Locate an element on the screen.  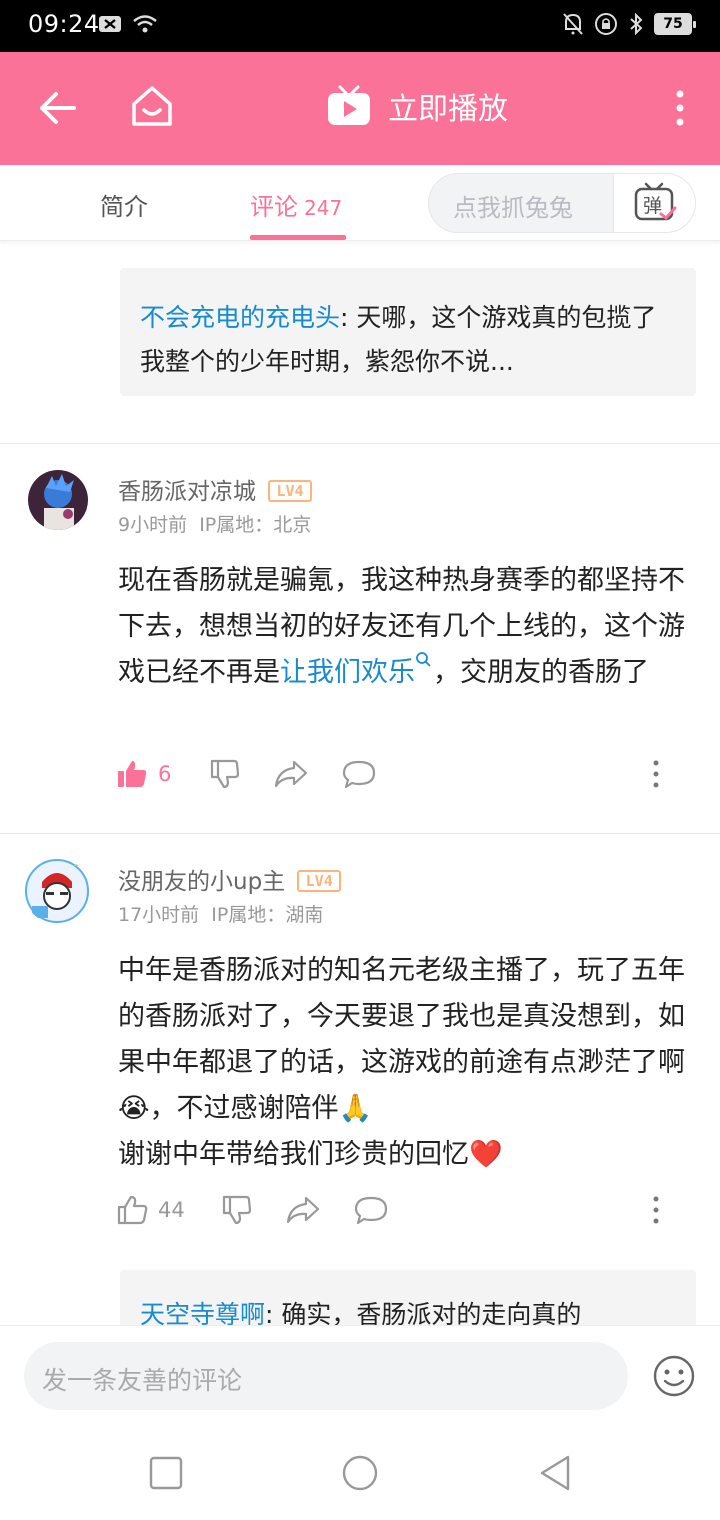
bluetooth-icon is located at coordinates (636, 24).